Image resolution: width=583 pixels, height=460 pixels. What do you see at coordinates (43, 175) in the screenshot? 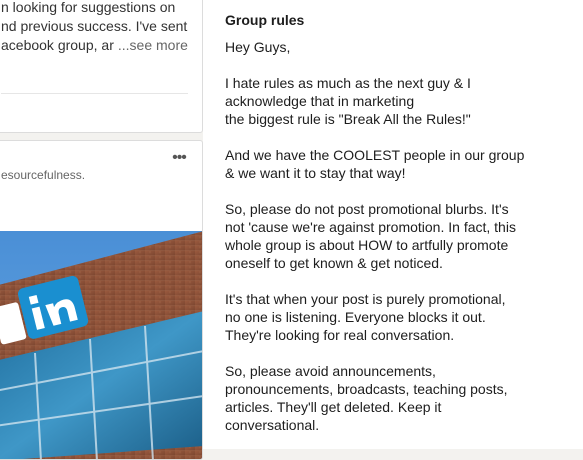
I see `post-snippet: esourcefulness.` at bounding box center [43, 175].